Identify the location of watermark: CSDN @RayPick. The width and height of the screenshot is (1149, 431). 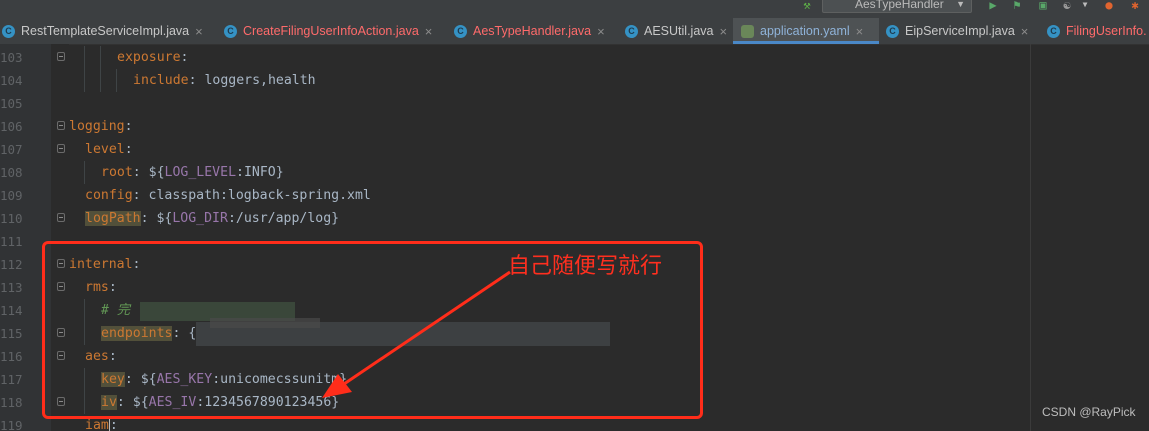
(1089, 412).